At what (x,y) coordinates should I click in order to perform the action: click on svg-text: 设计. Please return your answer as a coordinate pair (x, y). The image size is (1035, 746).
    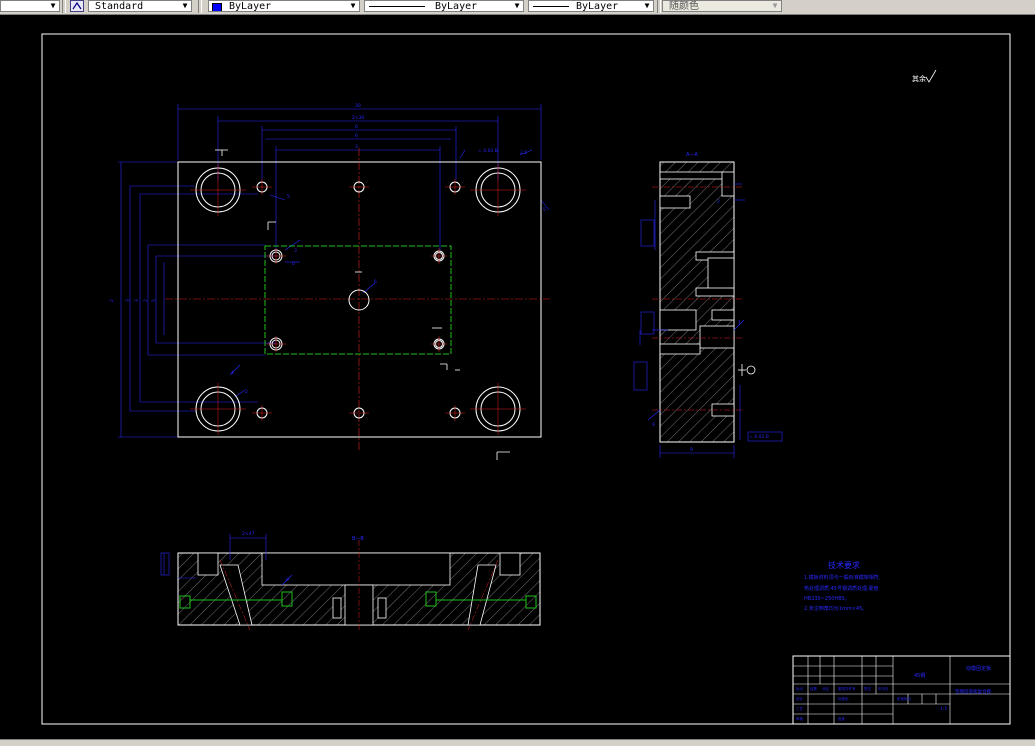
    Looking at the image, I should click on (800, 698).